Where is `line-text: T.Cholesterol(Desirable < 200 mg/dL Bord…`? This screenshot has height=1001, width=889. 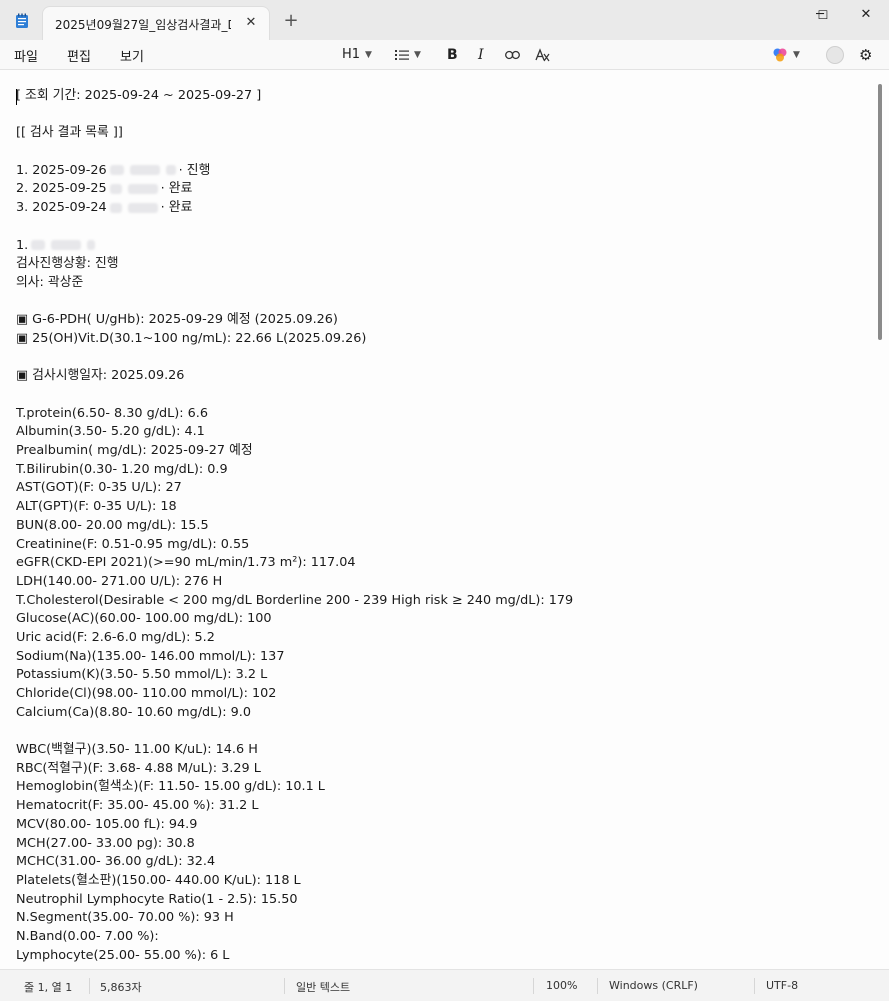 line-text: T.Cholesterol(Desirable < 200 mg/dL Bord… is located at coordinates (295, 600).